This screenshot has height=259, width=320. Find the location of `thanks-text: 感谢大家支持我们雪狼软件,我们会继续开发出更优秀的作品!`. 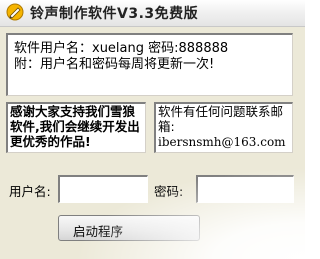

thanks-text: 感谢大家支持我们雪狼软件,我们会继续开发出更优秀的作品! is located at coordinates (75, 126).